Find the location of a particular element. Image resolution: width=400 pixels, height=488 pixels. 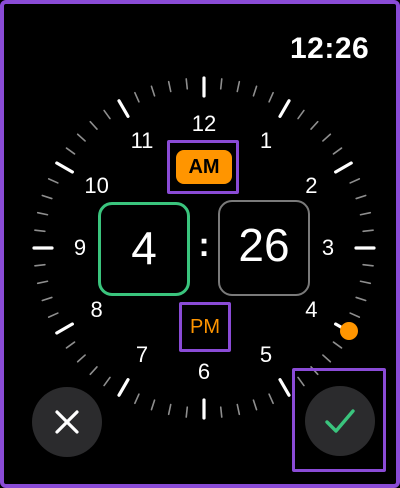

hour-label-5: 5 is located at coordinates (266, 355).